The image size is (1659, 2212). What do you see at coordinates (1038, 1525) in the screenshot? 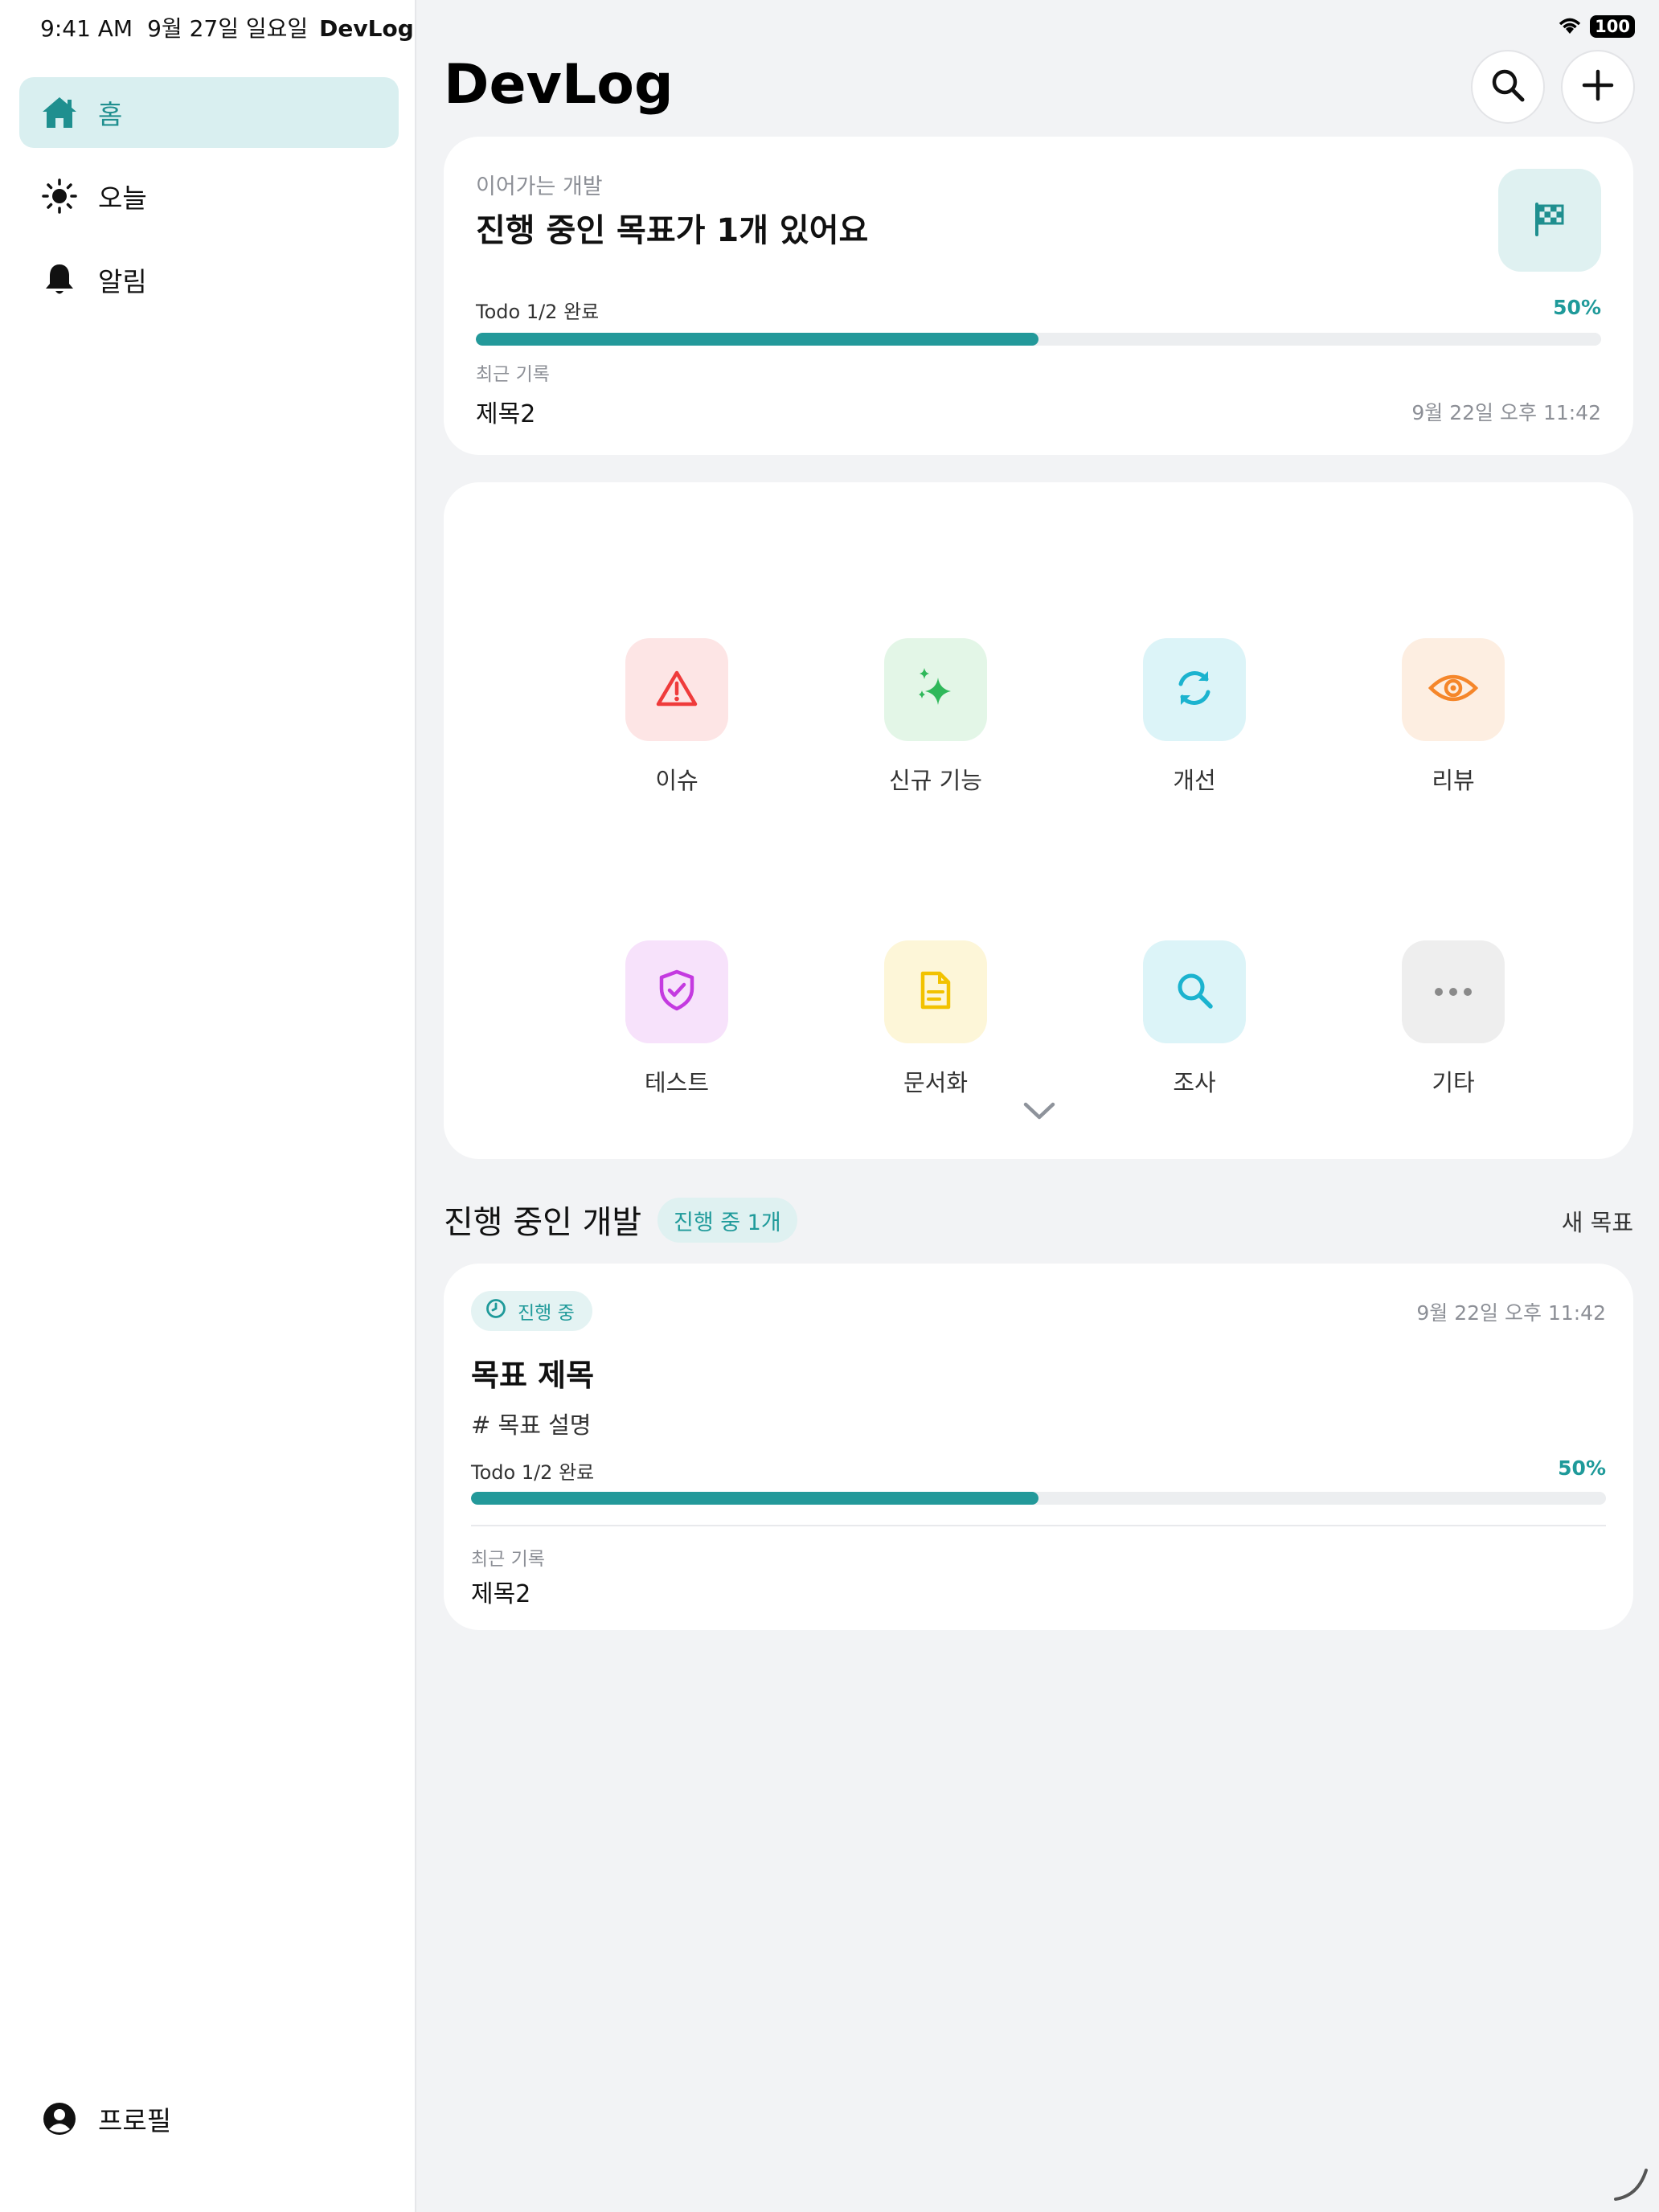
I see `divider` at bounding box center [1038, 1525].